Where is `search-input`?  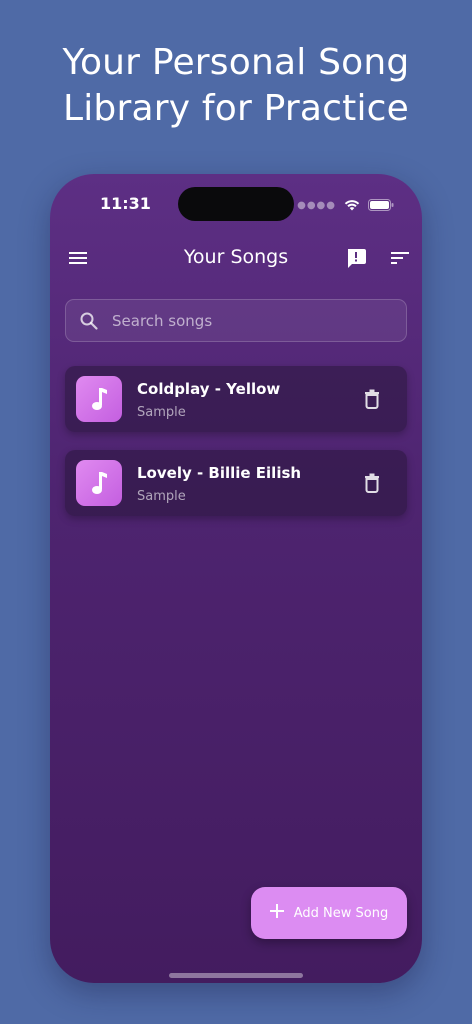 search-input is located at coordinates (252, 320).